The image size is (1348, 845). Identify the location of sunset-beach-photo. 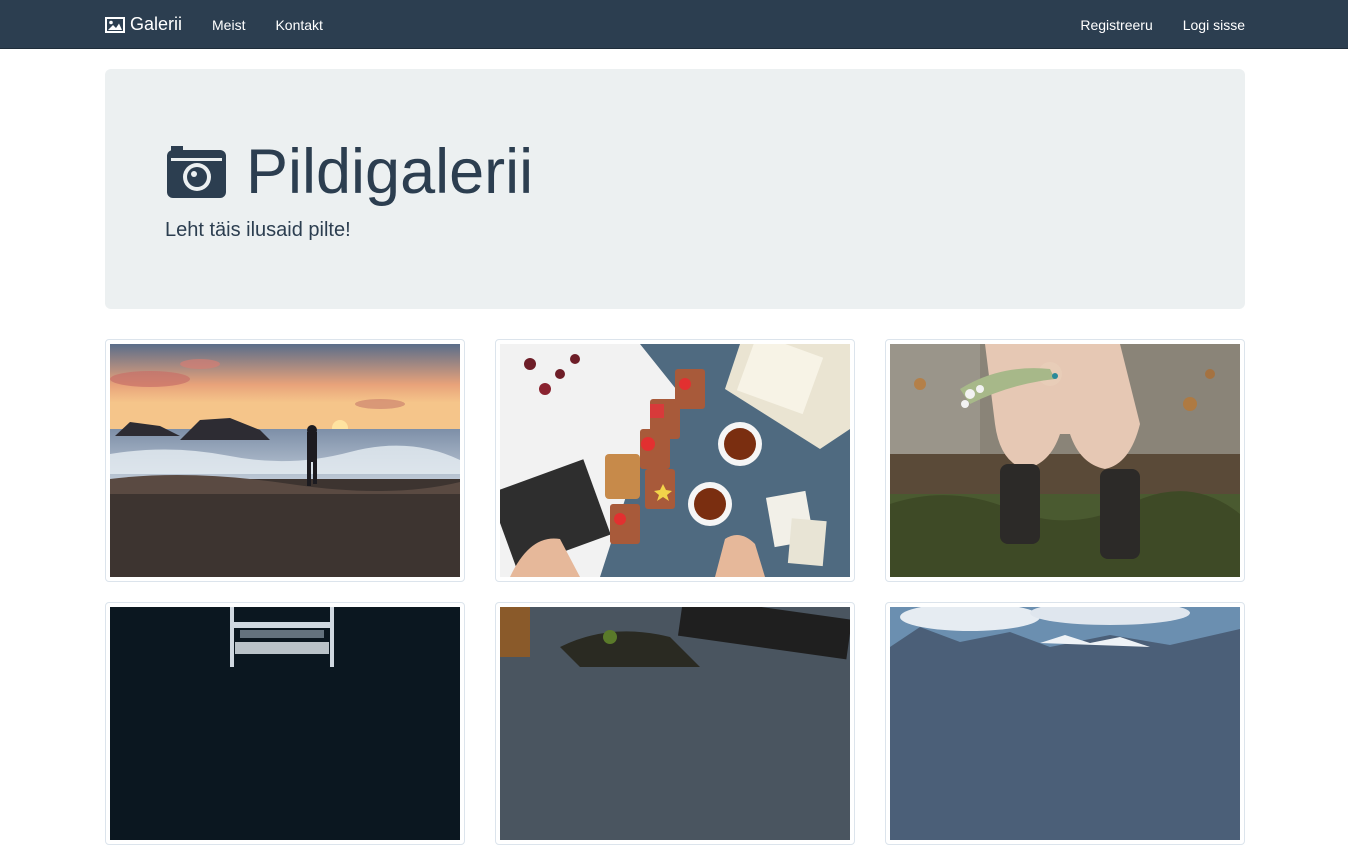
(285, 460).